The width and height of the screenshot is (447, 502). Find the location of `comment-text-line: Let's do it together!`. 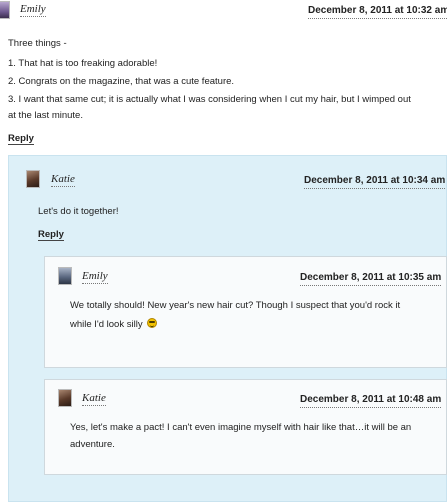

comment-text-line: Let's do it together! is located at coordinates (78, 211).